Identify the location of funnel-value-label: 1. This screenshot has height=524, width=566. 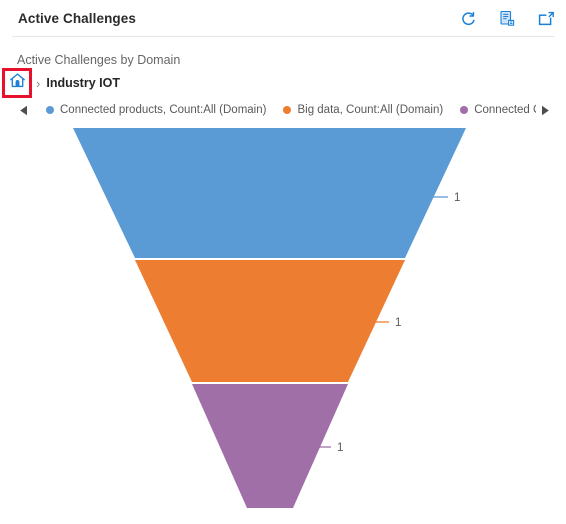
(446, 198).